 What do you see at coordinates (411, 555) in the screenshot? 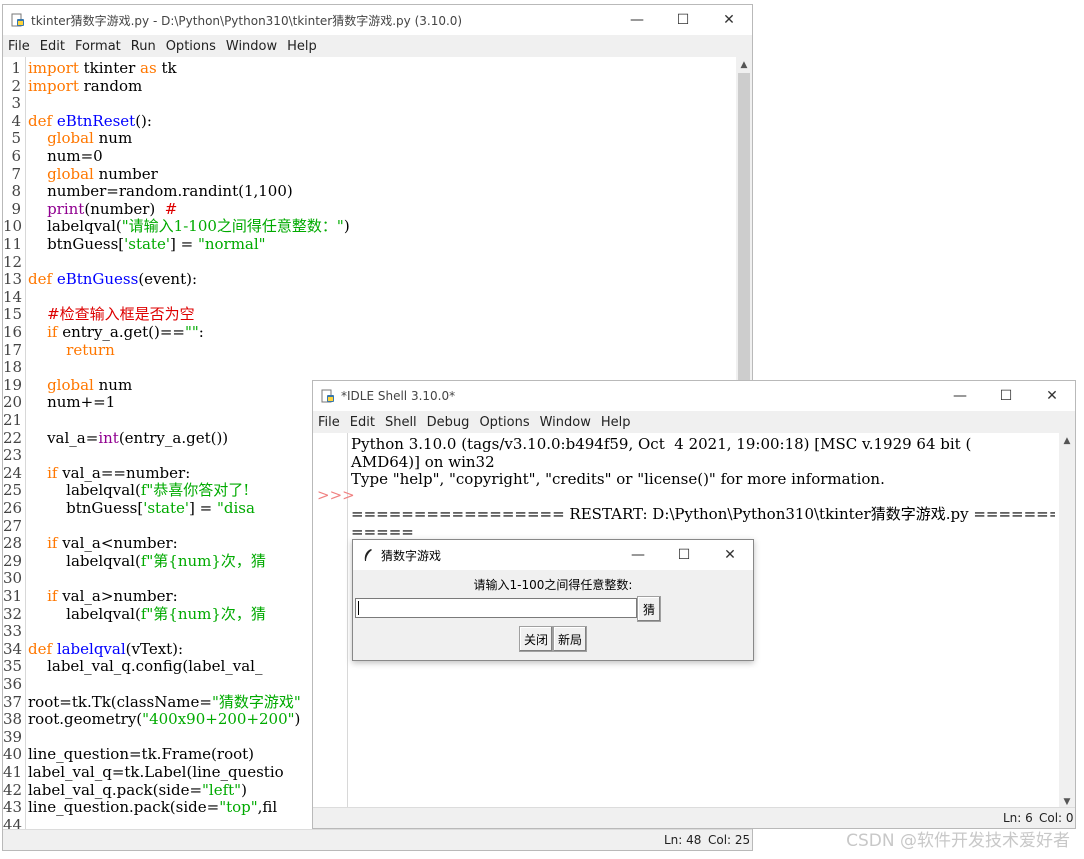
I see `tk-title: 猜数字游戏` at bounding box center [411, 555].